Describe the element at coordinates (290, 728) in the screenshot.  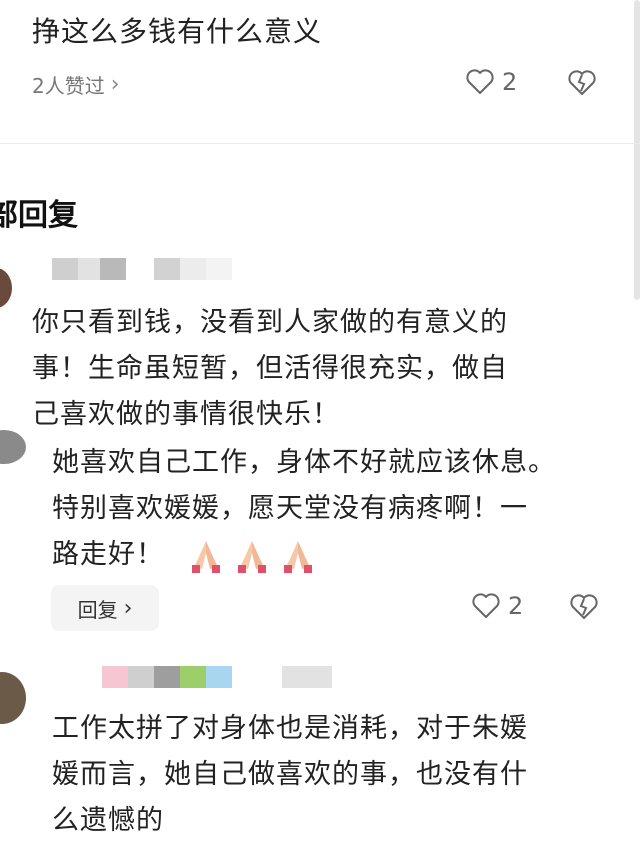
I see `reply-line: 工作太拼了对身体也是消耗，对于朱媛` at that location.